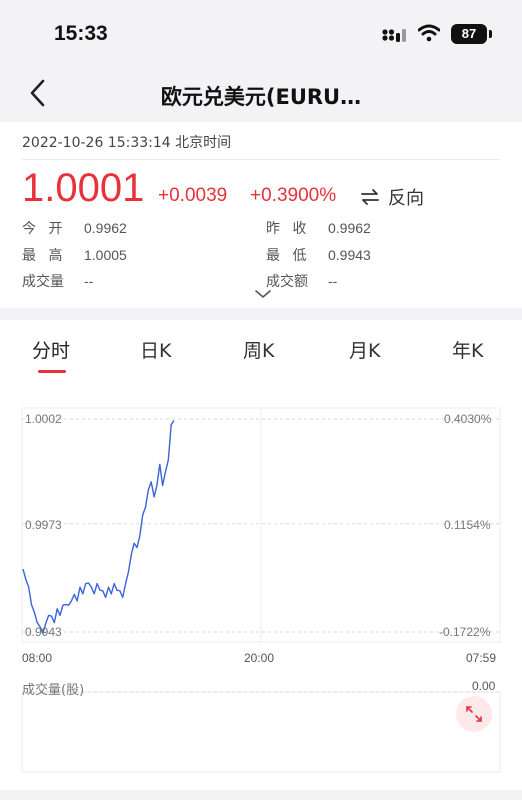  Describe the element at coordinates (53, 690) in the screenshot. I see `volume-chart-label: 成交量(股)` at that location.